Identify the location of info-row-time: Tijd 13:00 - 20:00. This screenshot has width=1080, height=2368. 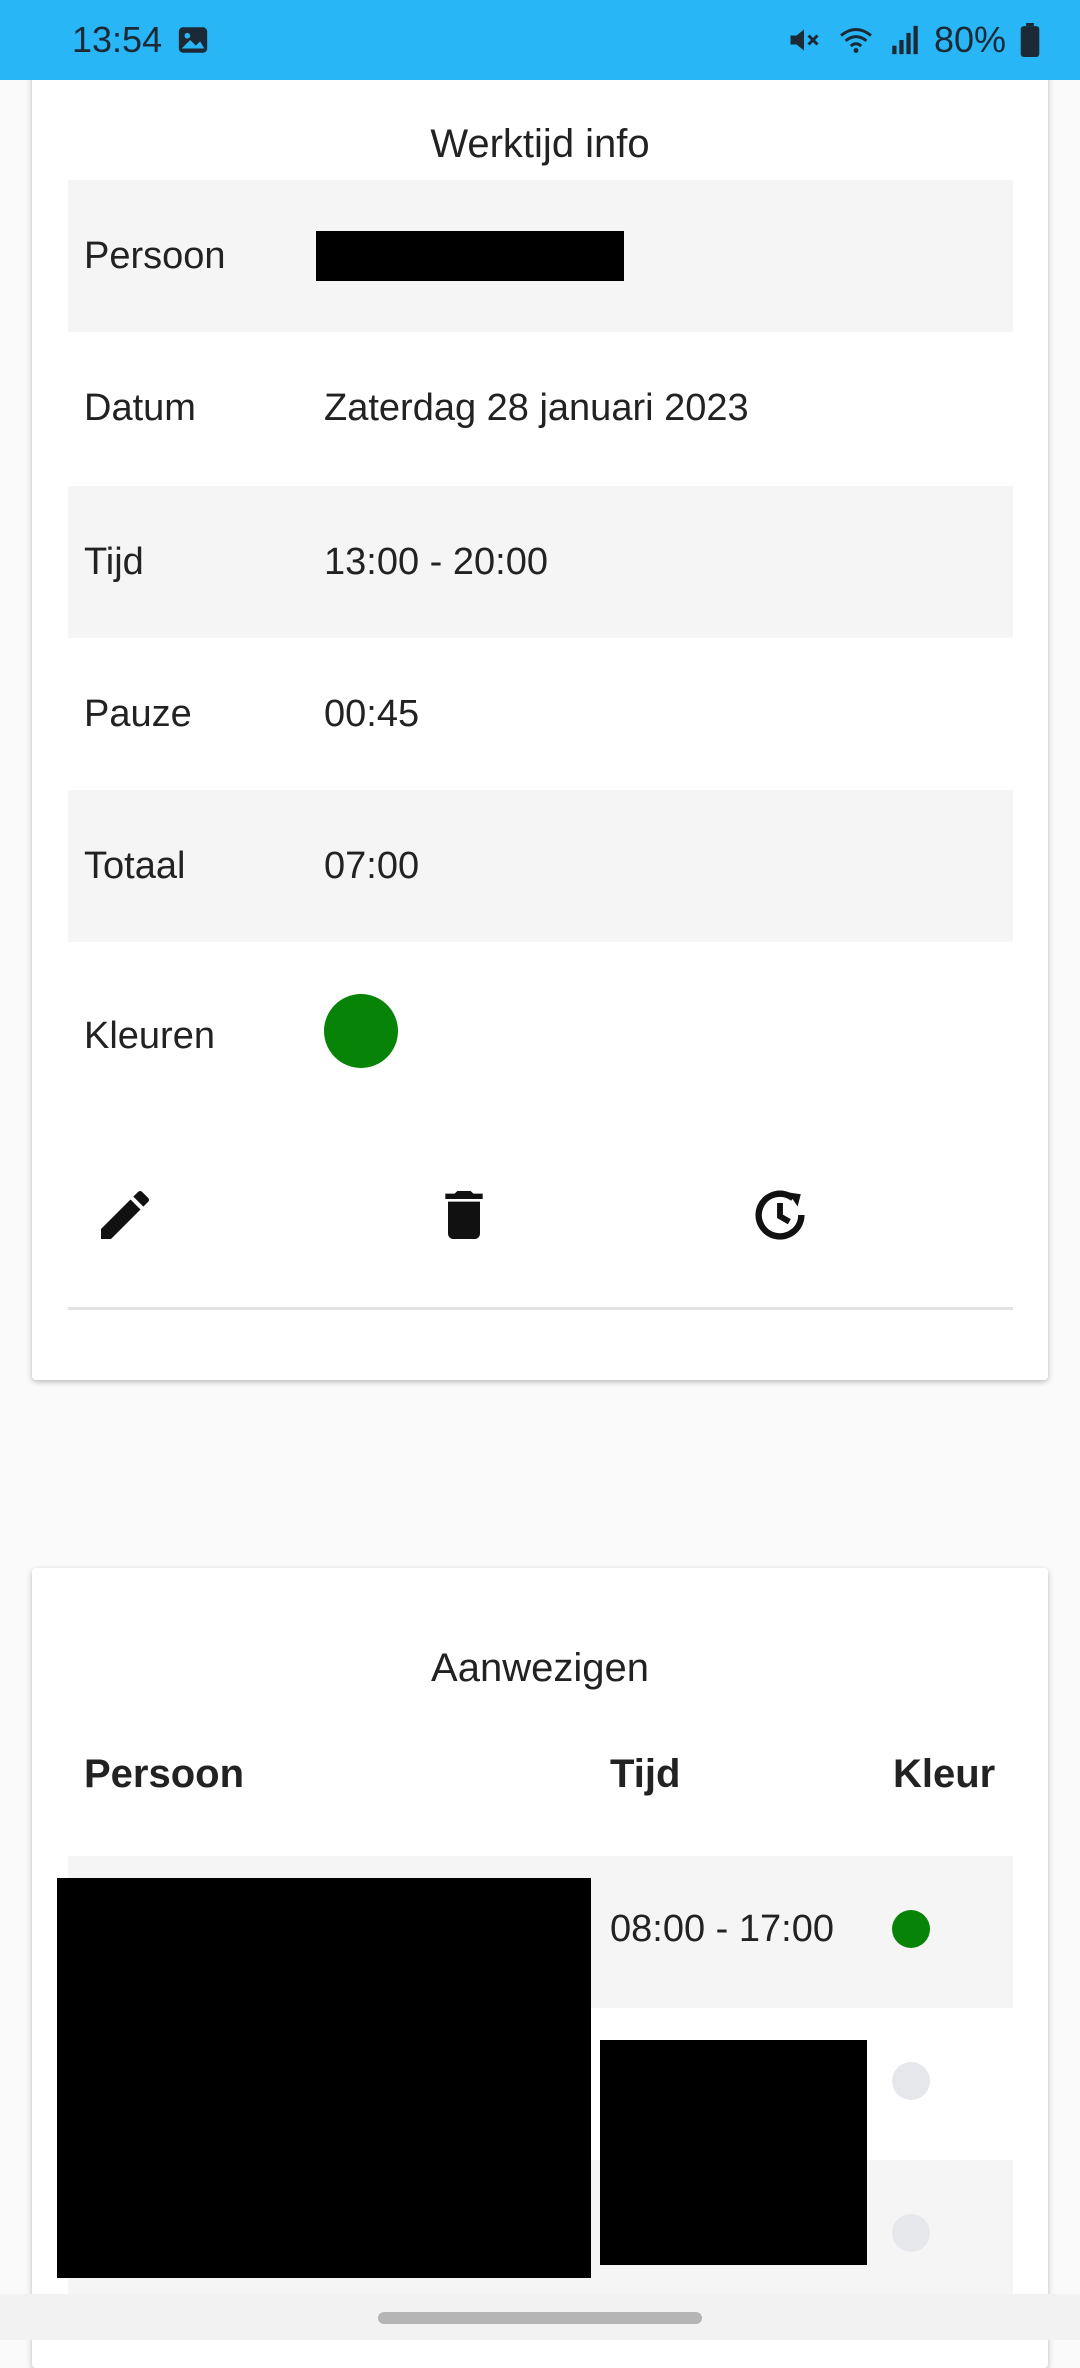
(540, 562).